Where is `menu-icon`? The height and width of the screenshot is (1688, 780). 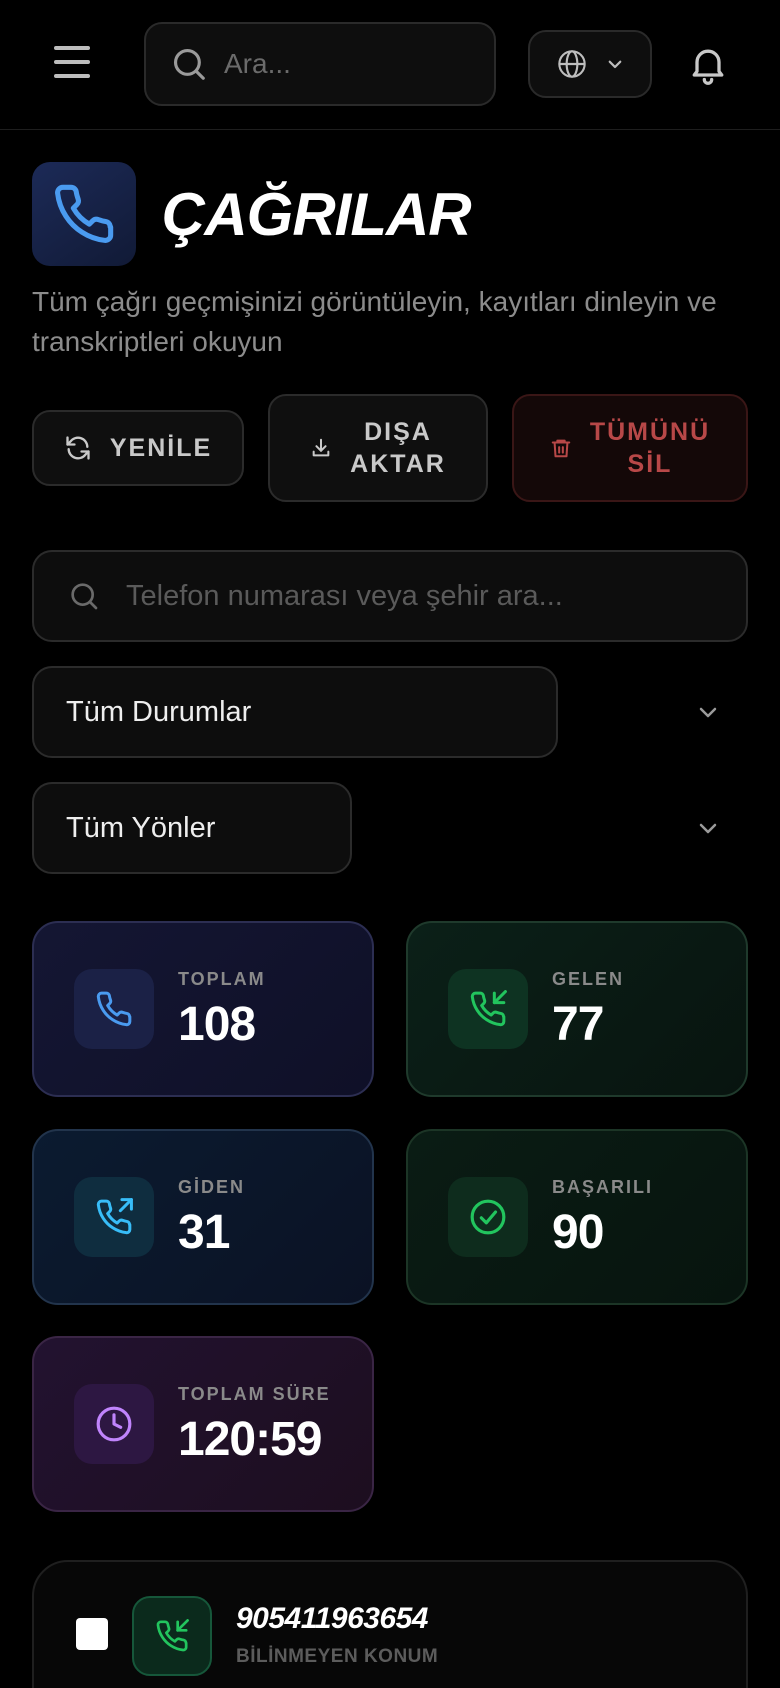
menu-icon is located at coordinates (72, 62).